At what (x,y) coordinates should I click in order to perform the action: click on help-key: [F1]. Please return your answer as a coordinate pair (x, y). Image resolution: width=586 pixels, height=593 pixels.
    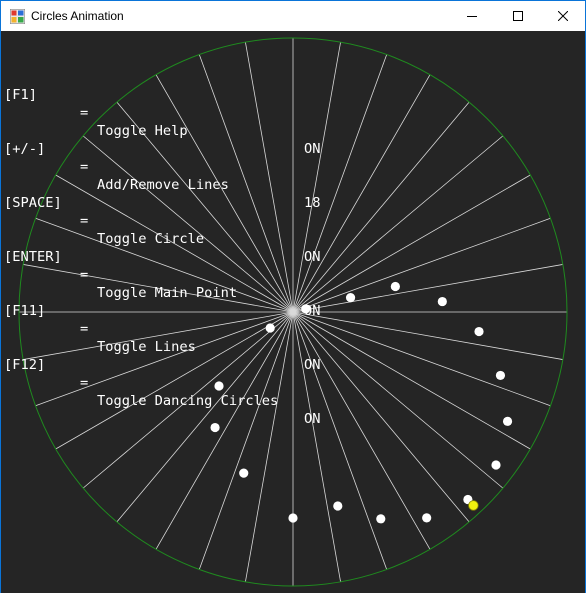
    Looking at the image, I should click on (20, 95).